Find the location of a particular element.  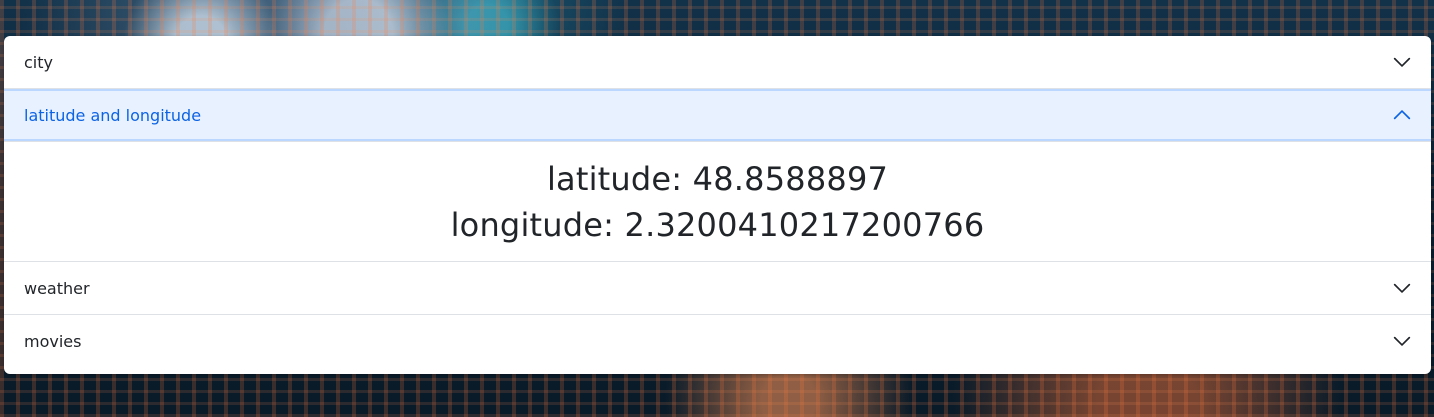

accordion-label-city: city is located at coordinates (38, 62).